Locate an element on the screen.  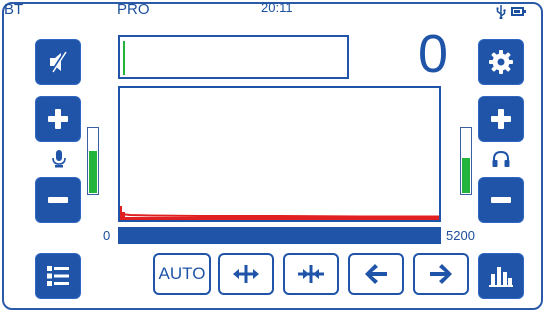
settings-button is located at coordinates (501, 62).